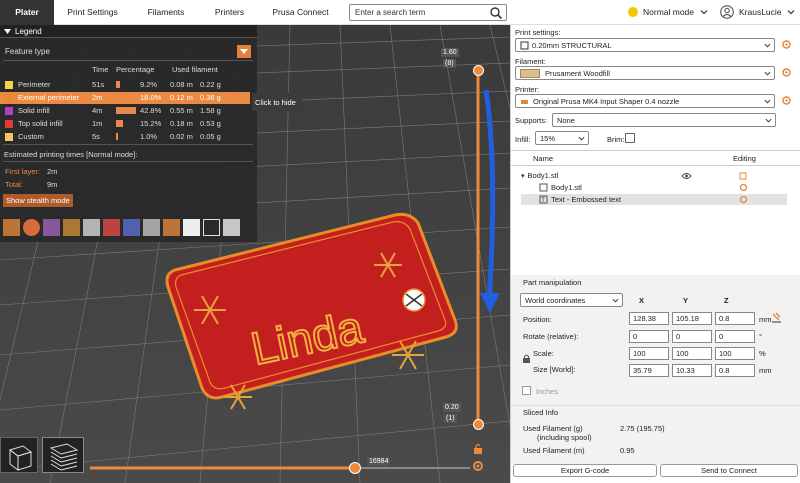  What do you see at coordinates (649, 370) in the screenshot?
I see `size-x-field: 35.79` at bounding box center [649, 370].